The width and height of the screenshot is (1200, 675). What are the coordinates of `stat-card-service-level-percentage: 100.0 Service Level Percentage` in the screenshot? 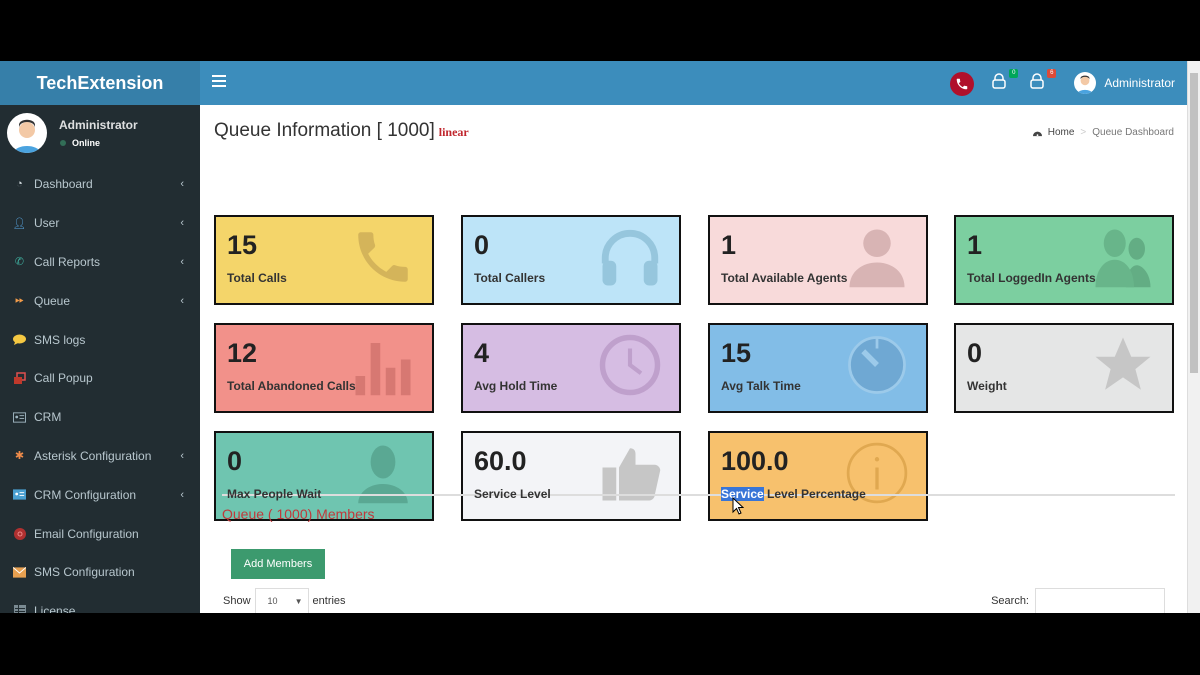 It's located at (818, 476).